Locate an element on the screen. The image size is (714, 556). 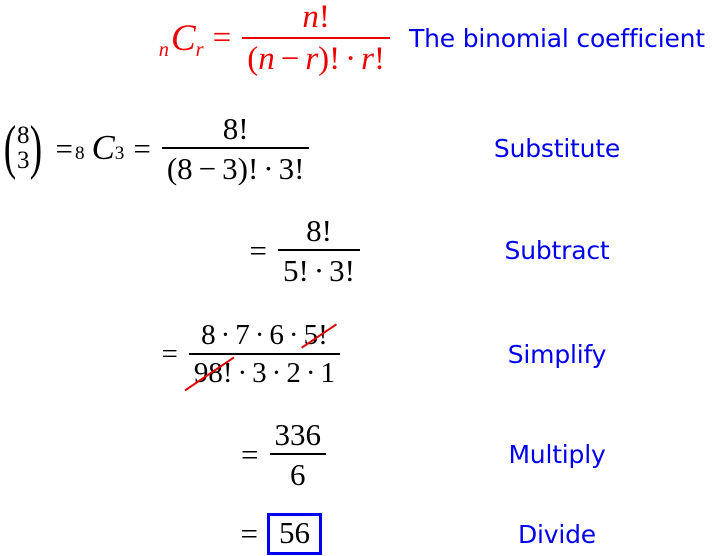
row-divide: = 56 Divide is located at coordinates (357, 534).